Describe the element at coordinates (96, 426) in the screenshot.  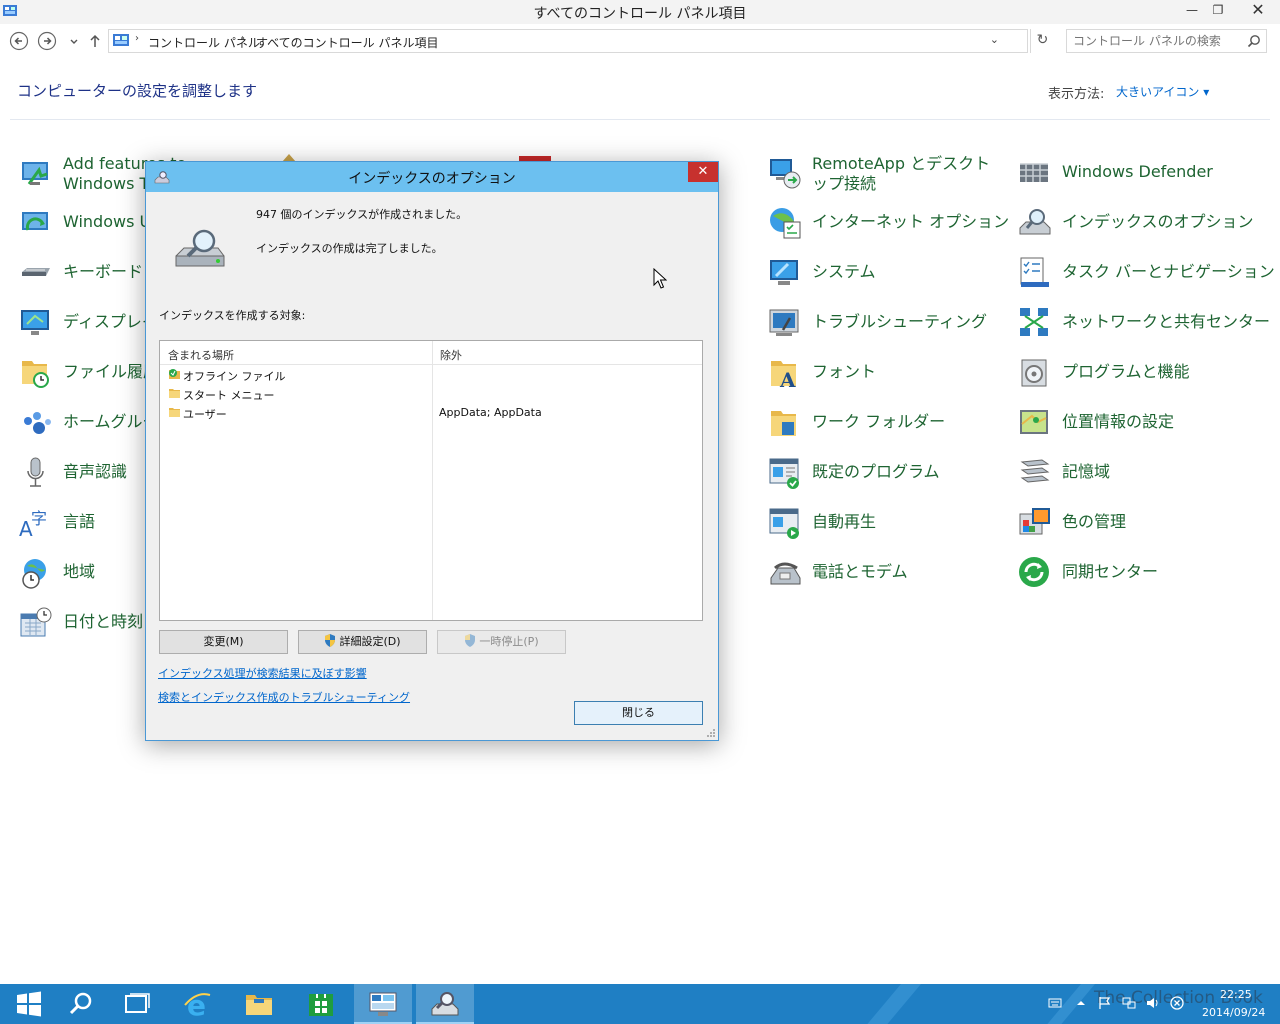
I see `cp-item-homegroup: ホームグループ` at that location.